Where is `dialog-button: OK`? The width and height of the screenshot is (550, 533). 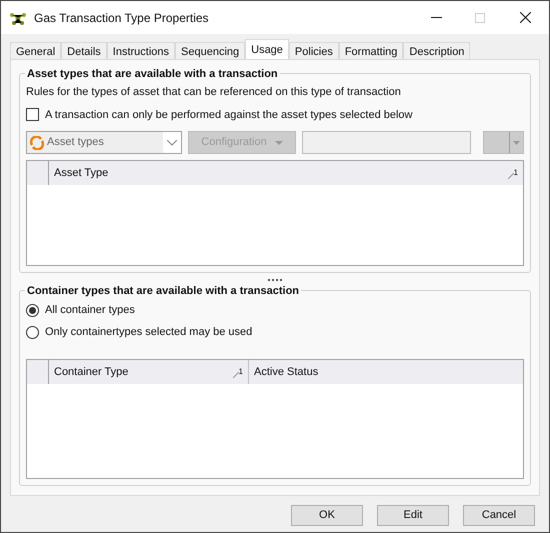 dialog-button: OK is located at coordinates (327, 515).